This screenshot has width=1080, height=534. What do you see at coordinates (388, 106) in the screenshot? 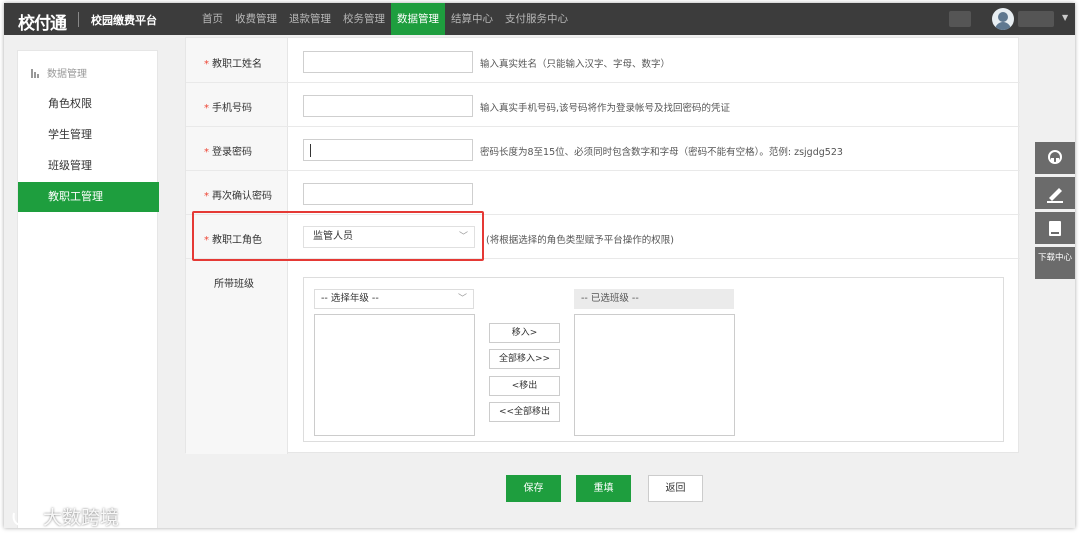
I see `phone-input` at bounding box center [388, 106].